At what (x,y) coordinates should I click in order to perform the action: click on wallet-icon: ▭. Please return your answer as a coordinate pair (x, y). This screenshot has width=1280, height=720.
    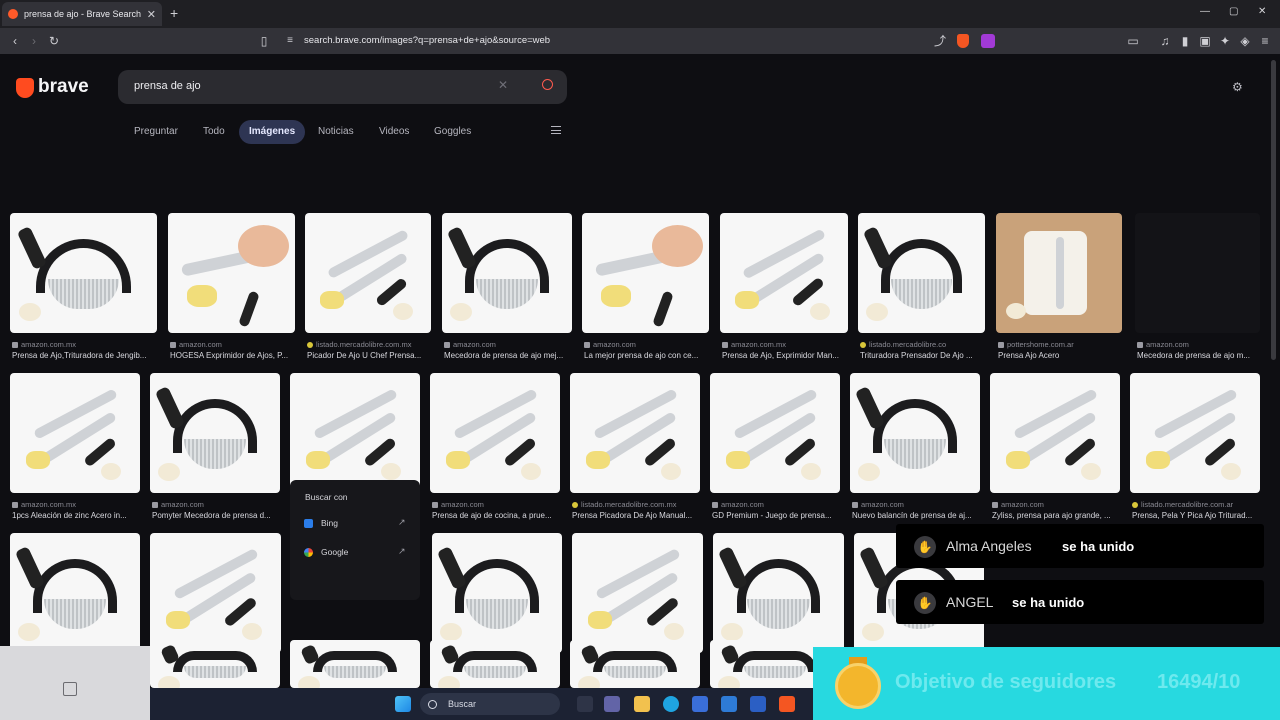
    Looking at the image, I should click on (1133, 41).